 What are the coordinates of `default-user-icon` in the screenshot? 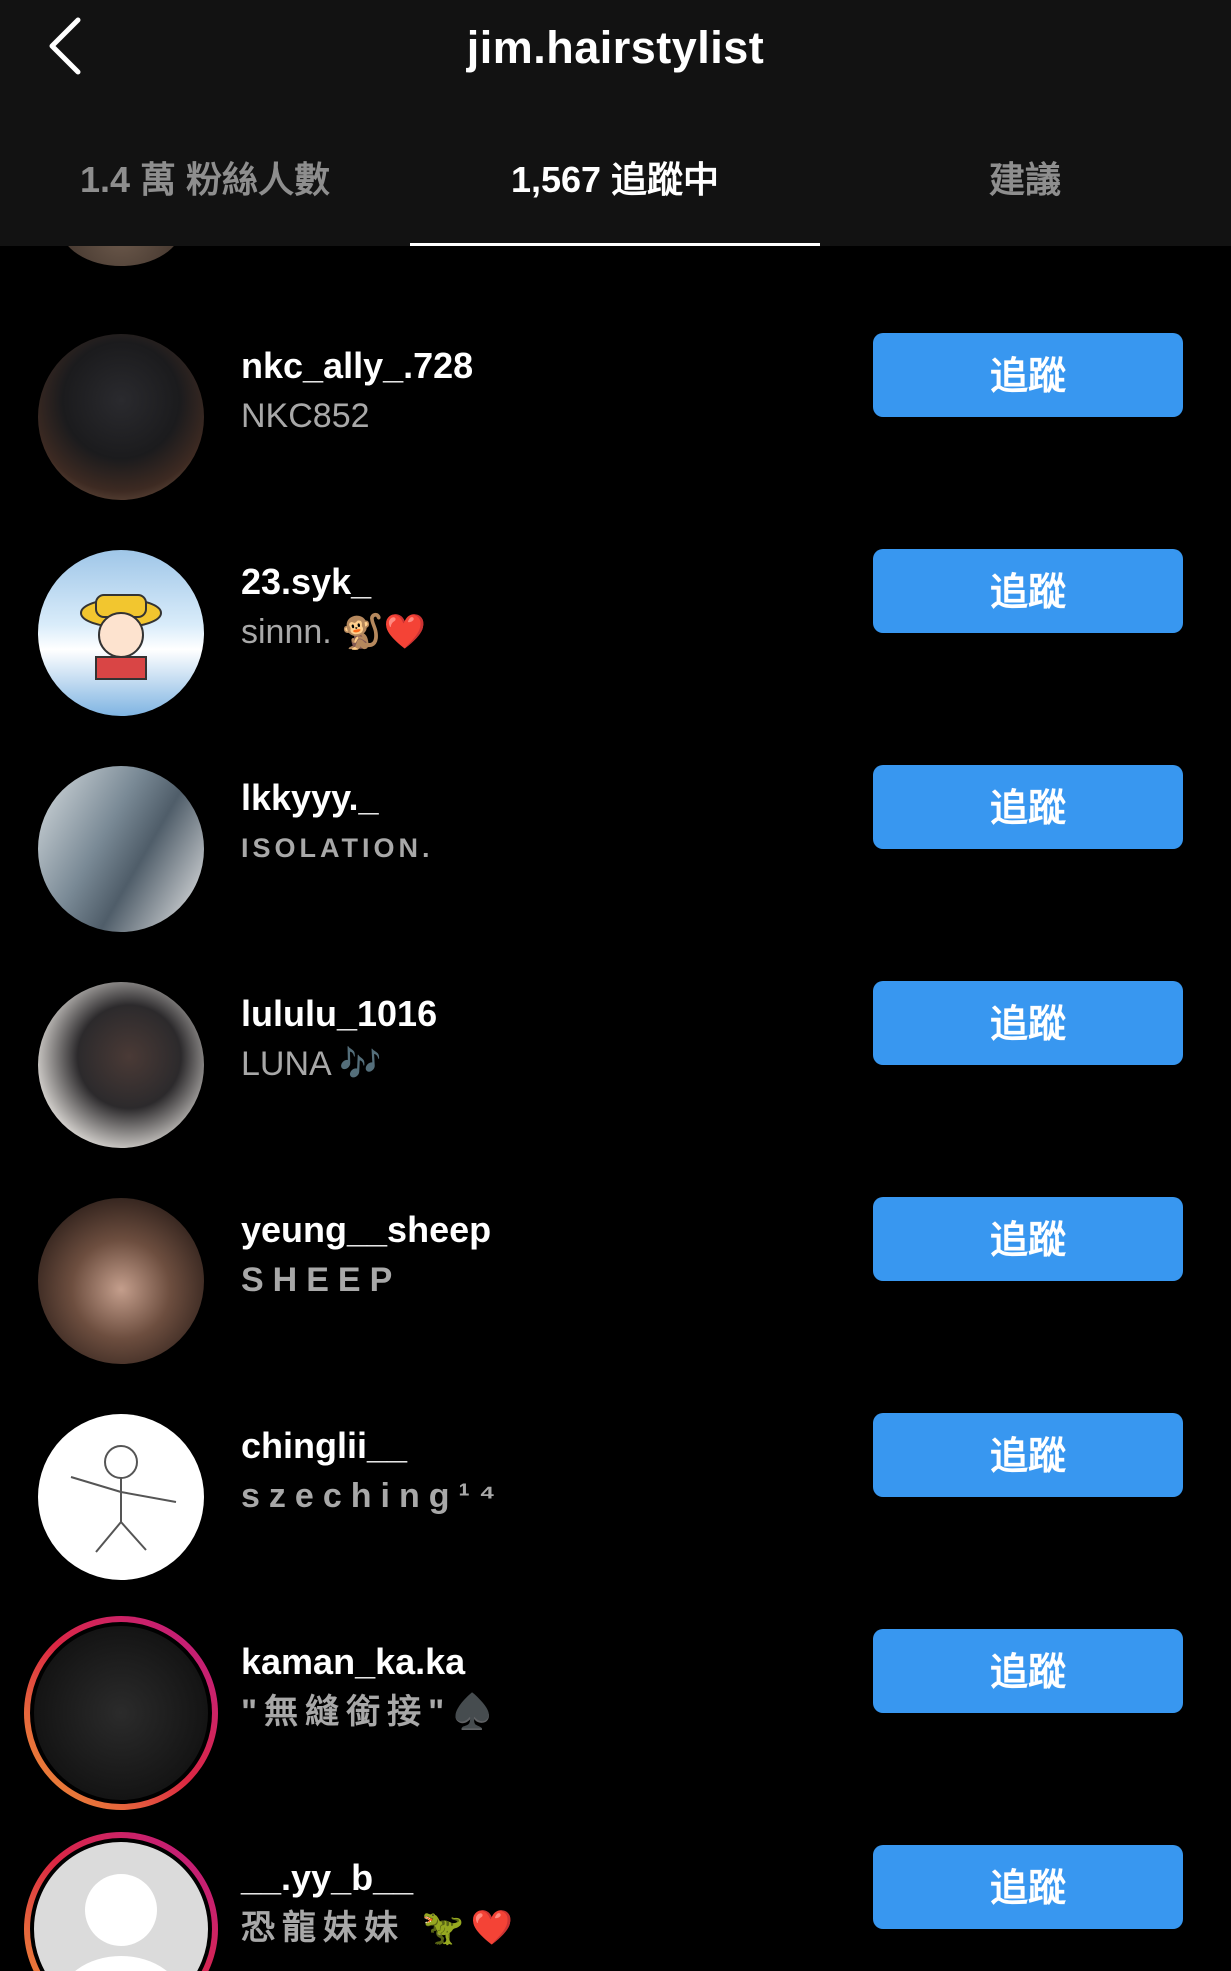 It's located at (121, 1922).